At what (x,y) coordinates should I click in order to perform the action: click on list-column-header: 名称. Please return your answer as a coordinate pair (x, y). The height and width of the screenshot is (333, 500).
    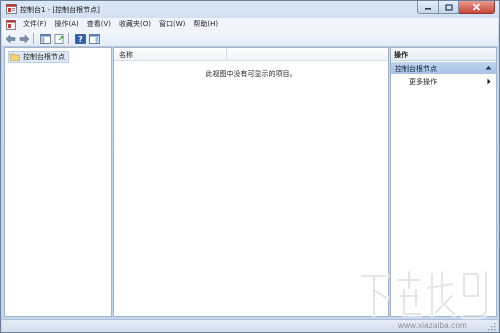
    Looking at the image, I should click on (251, 54).